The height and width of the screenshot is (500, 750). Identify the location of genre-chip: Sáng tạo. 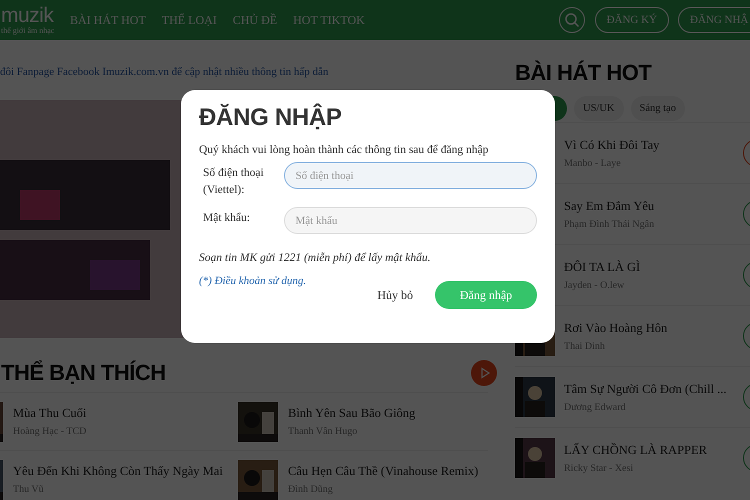
(657, 108).